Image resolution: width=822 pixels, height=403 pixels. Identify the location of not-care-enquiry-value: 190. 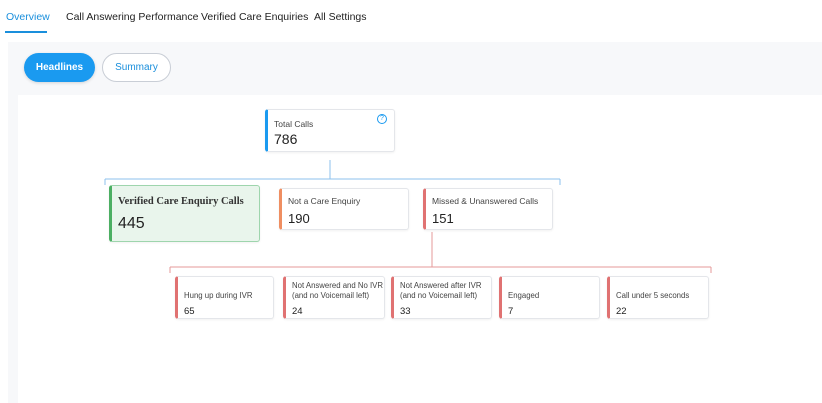
(299, 218).